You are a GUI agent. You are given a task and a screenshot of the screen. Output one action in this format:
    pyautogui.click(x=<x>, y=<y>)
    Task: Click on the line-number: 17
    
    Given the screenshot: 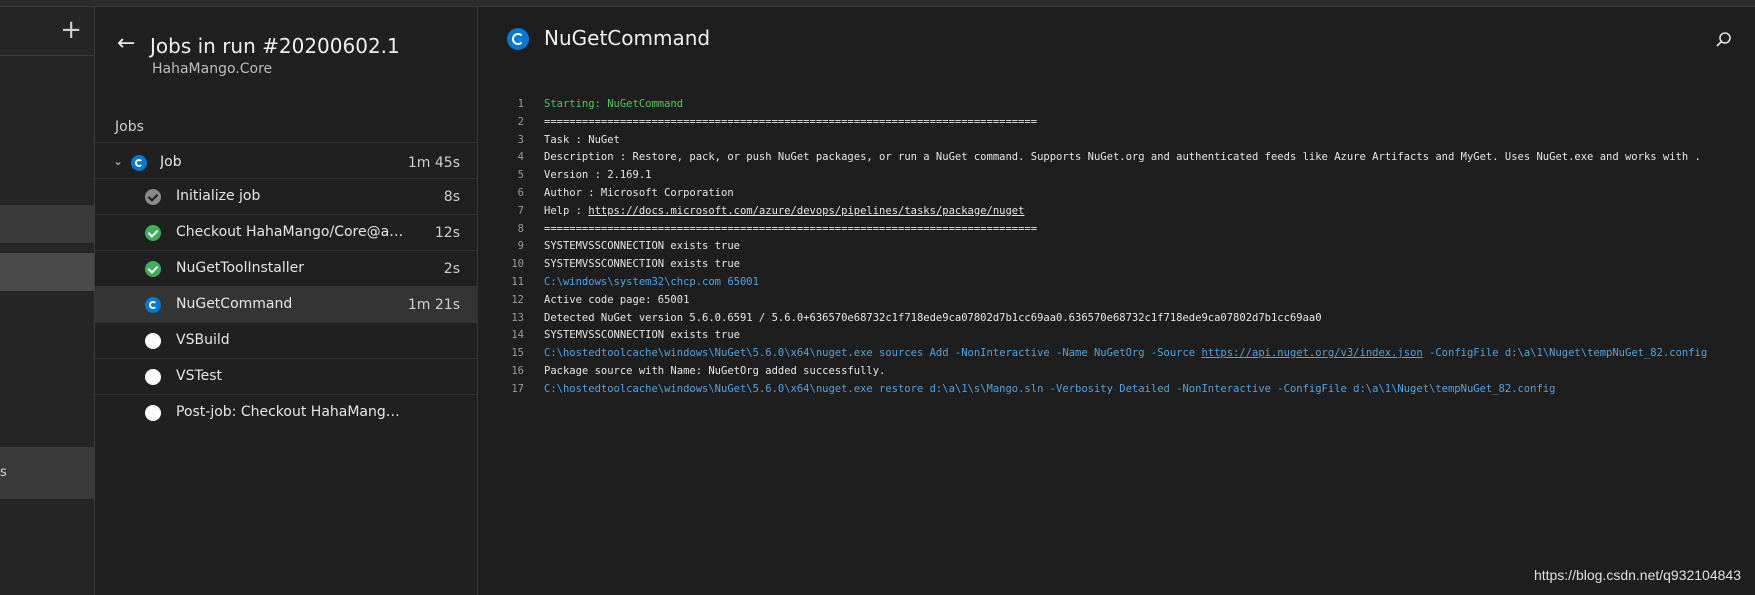 What is the action you would take?
    pyautogui.click(x=517, y=388)
    